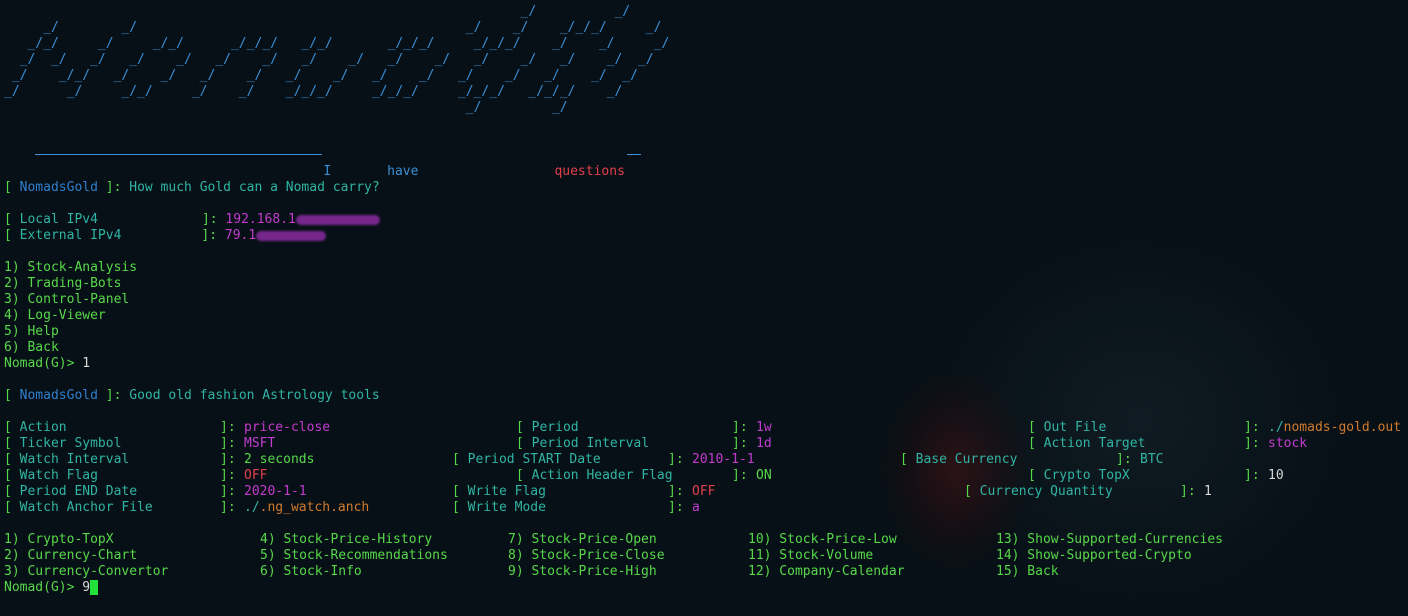  I want to click on divider, so click(634, 151).